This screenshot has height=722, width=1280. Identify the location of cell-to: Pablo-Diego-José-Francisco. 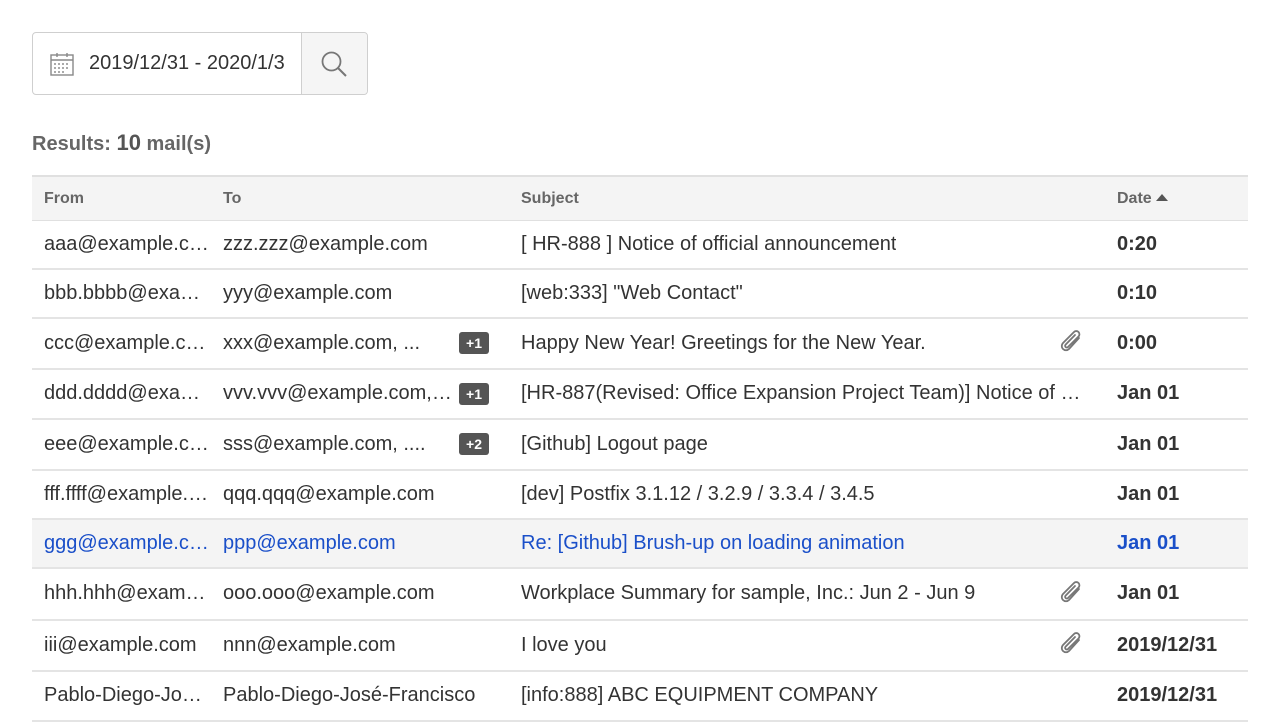
(360, 696).